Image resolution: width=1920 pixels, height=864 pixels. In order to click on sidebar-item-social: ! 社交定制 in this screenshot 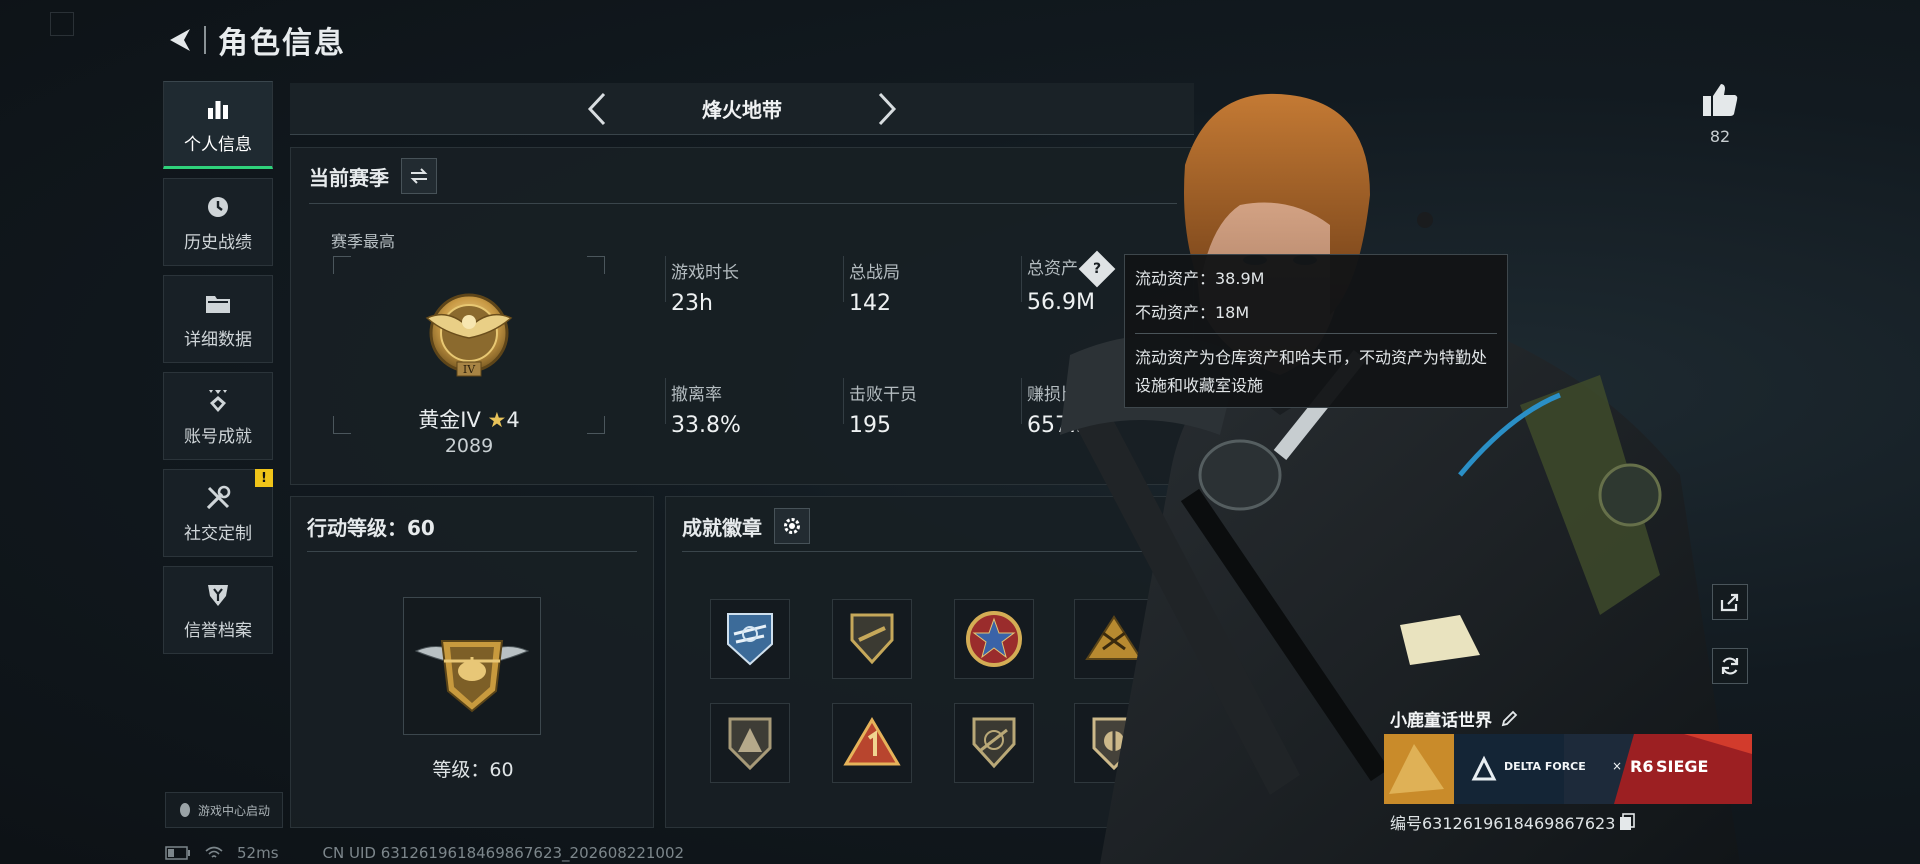, I will do `click(218, 513)`.